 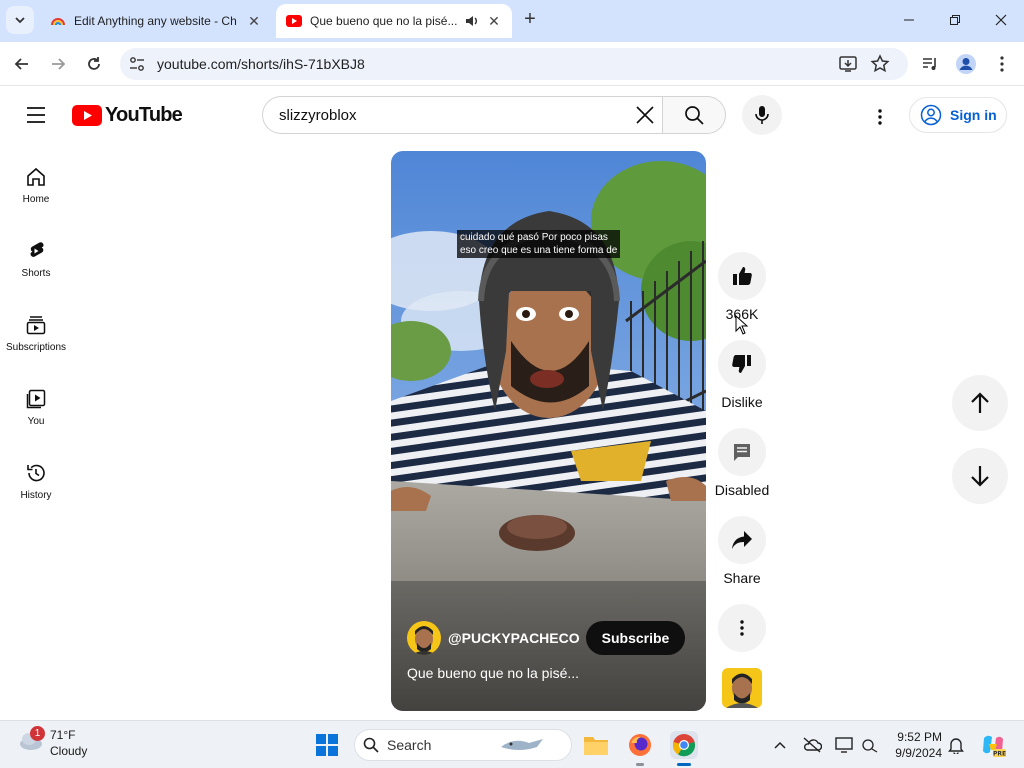 I want to click on more-vert-icon, so click(x=1002, y=64).